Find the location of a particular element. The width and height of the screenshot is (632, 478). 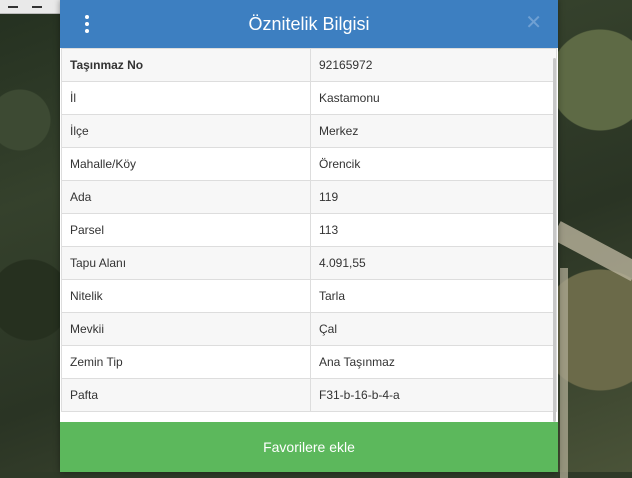

table-row: Tapu Alanı 4.091,55 is located at coordinates (309, 263).